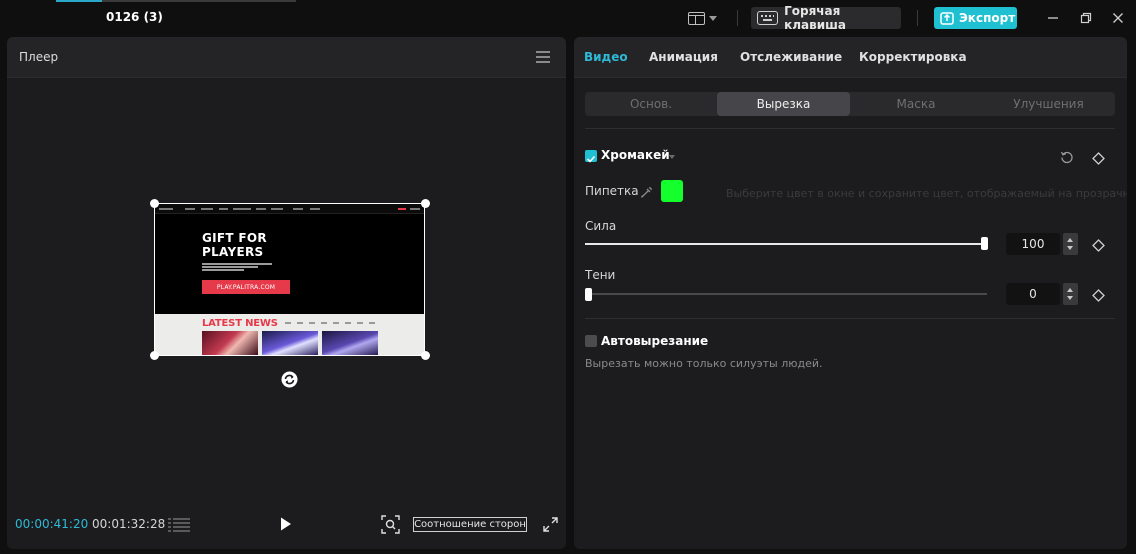 The width and height of the screenshot is (1136, 554). I want to click on zoom-fit-button, so click(390, 524).